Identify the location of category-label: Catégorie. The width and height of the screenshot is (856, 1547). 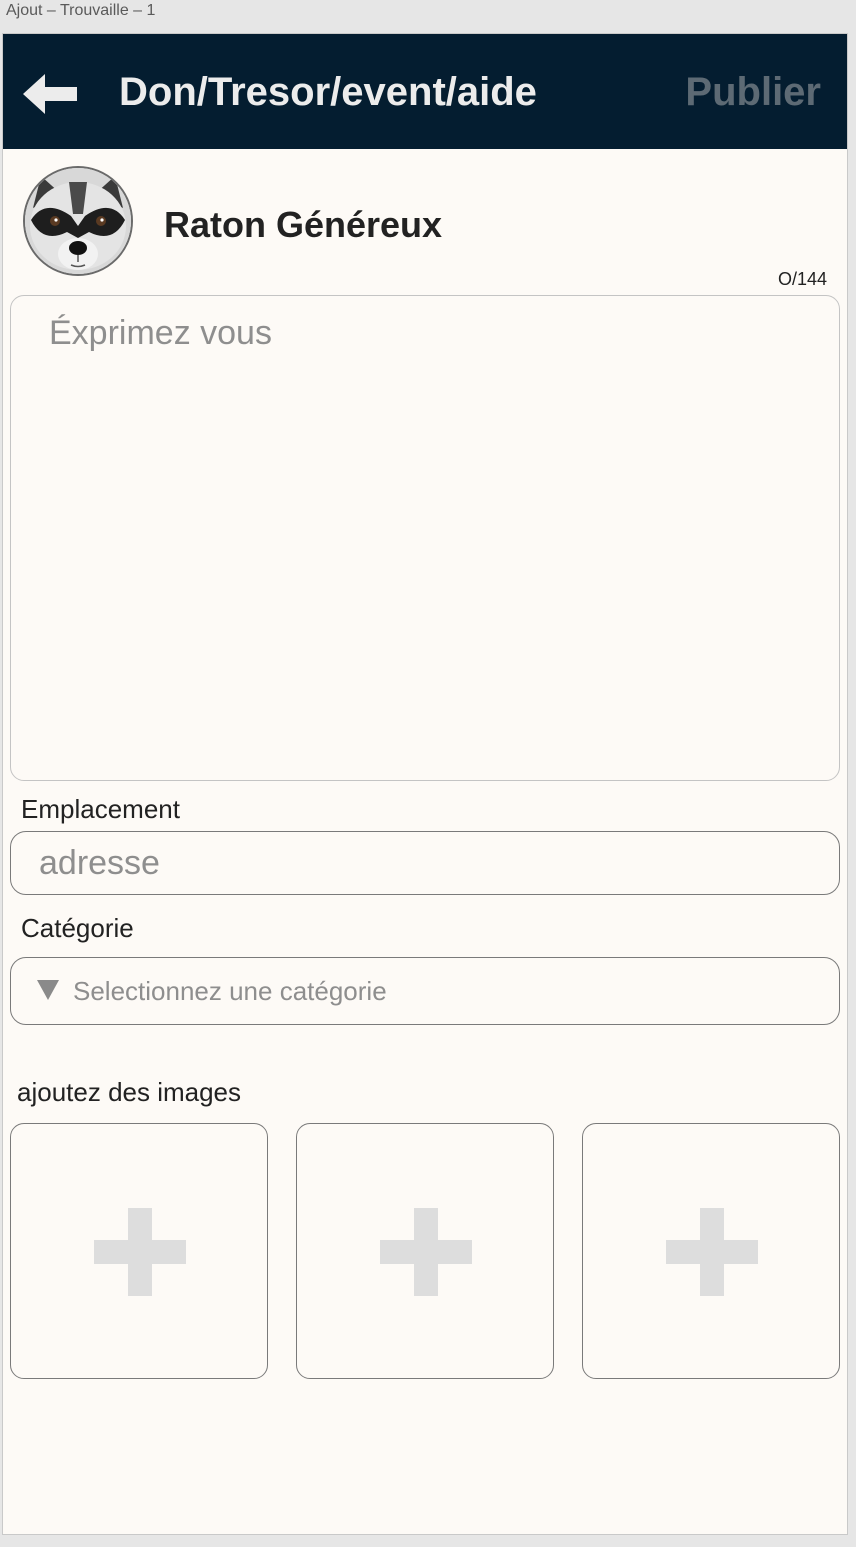
(77, 928).